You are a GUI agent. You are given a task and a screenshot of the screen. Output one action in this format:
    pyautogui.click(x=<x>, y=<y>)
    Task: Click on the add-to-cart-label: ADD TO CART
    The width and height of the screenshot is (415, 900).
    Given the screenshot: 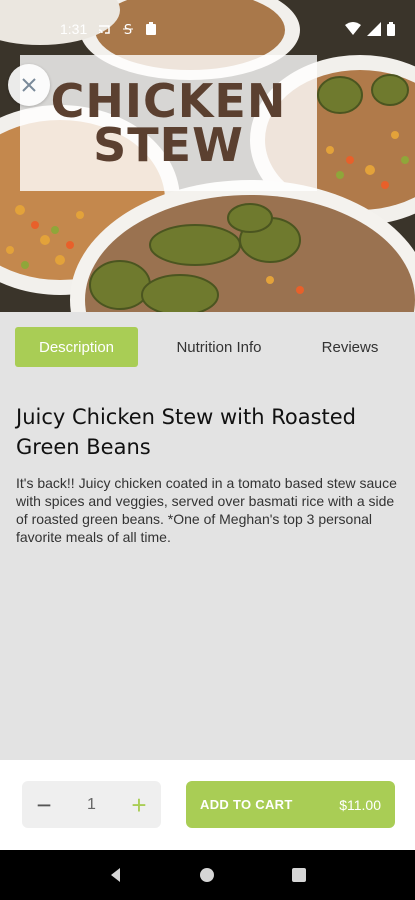 What is the action you would take?
    pyautogui.click(x=246, y=804)
    